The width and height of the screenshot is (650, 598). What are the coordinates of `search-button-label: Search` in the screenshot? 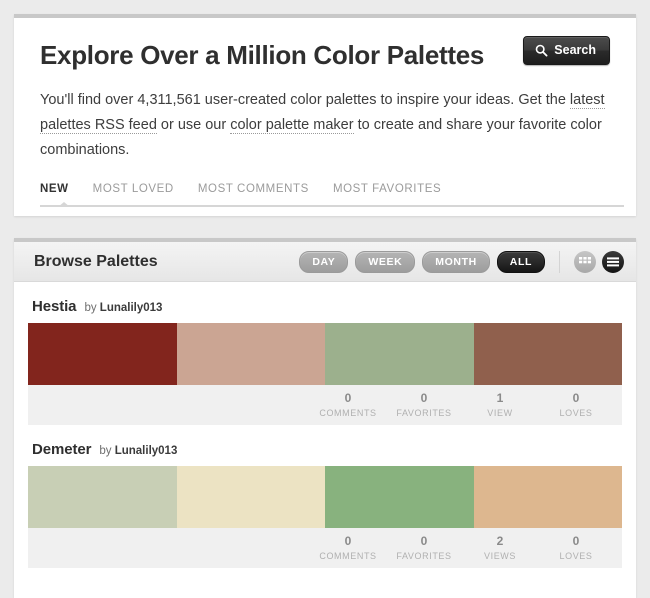 It's located at (575, 50).